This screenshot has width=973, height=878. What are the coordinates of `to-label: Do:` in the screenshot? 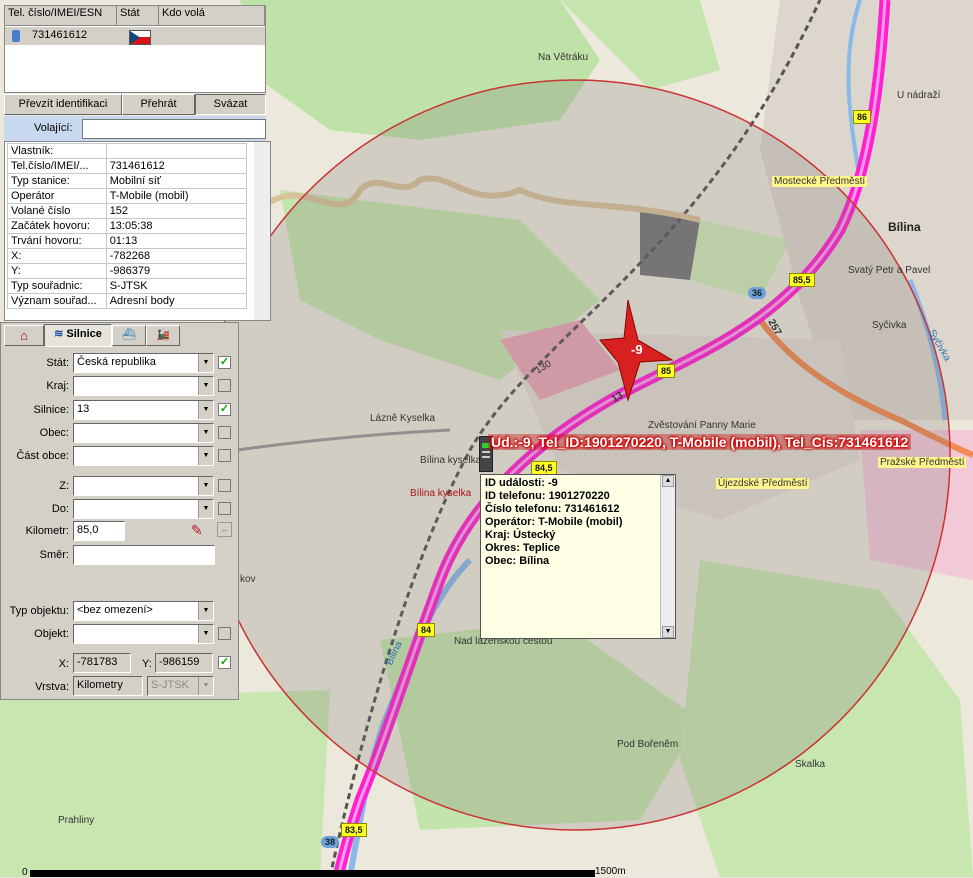 It's located at (60, 509).